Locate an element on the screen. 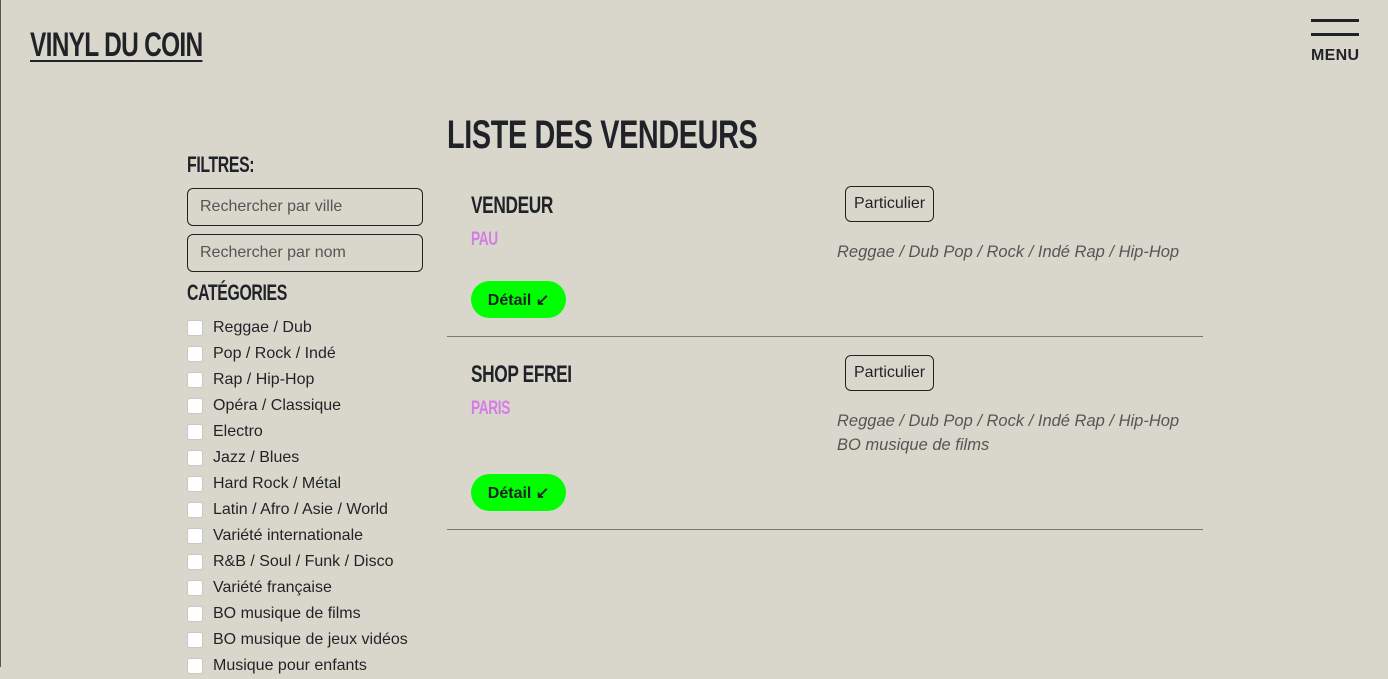  category-item: Electro is located at coordinates (297, 432).